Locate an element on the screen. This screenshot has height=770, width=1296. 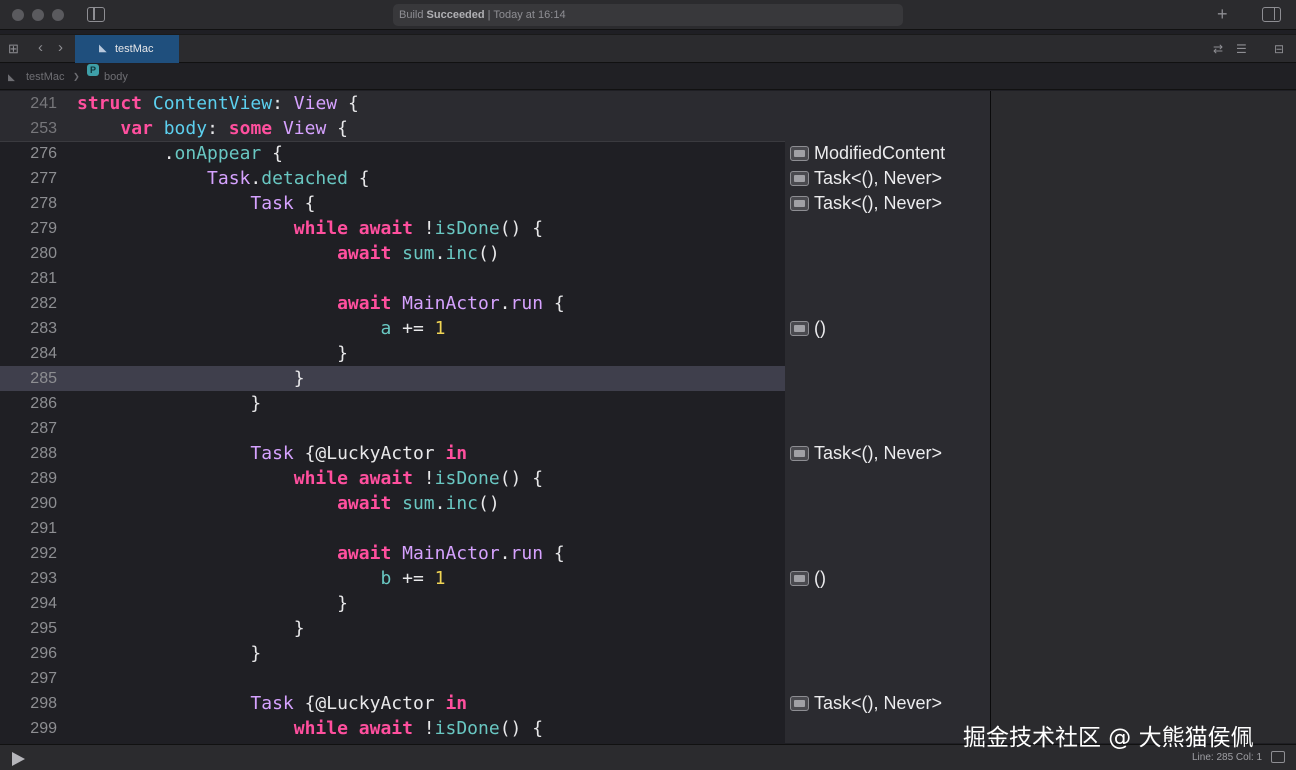
code-token: 1 is located at coordinates (440, 578).